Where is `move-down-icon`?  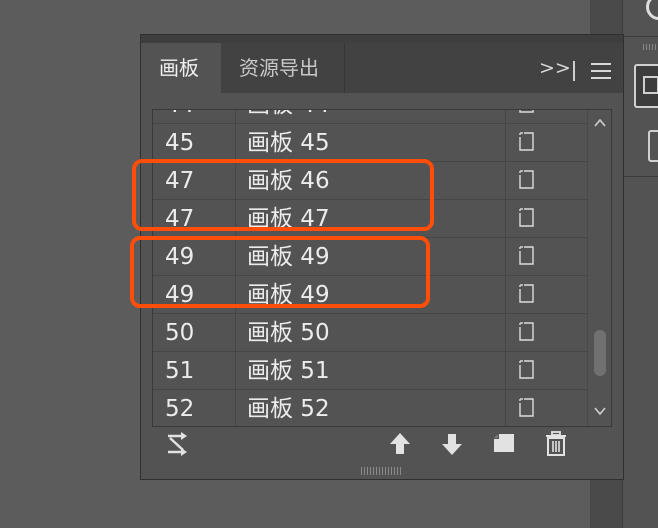 move-down-icon is located at coordinates (452, 444).